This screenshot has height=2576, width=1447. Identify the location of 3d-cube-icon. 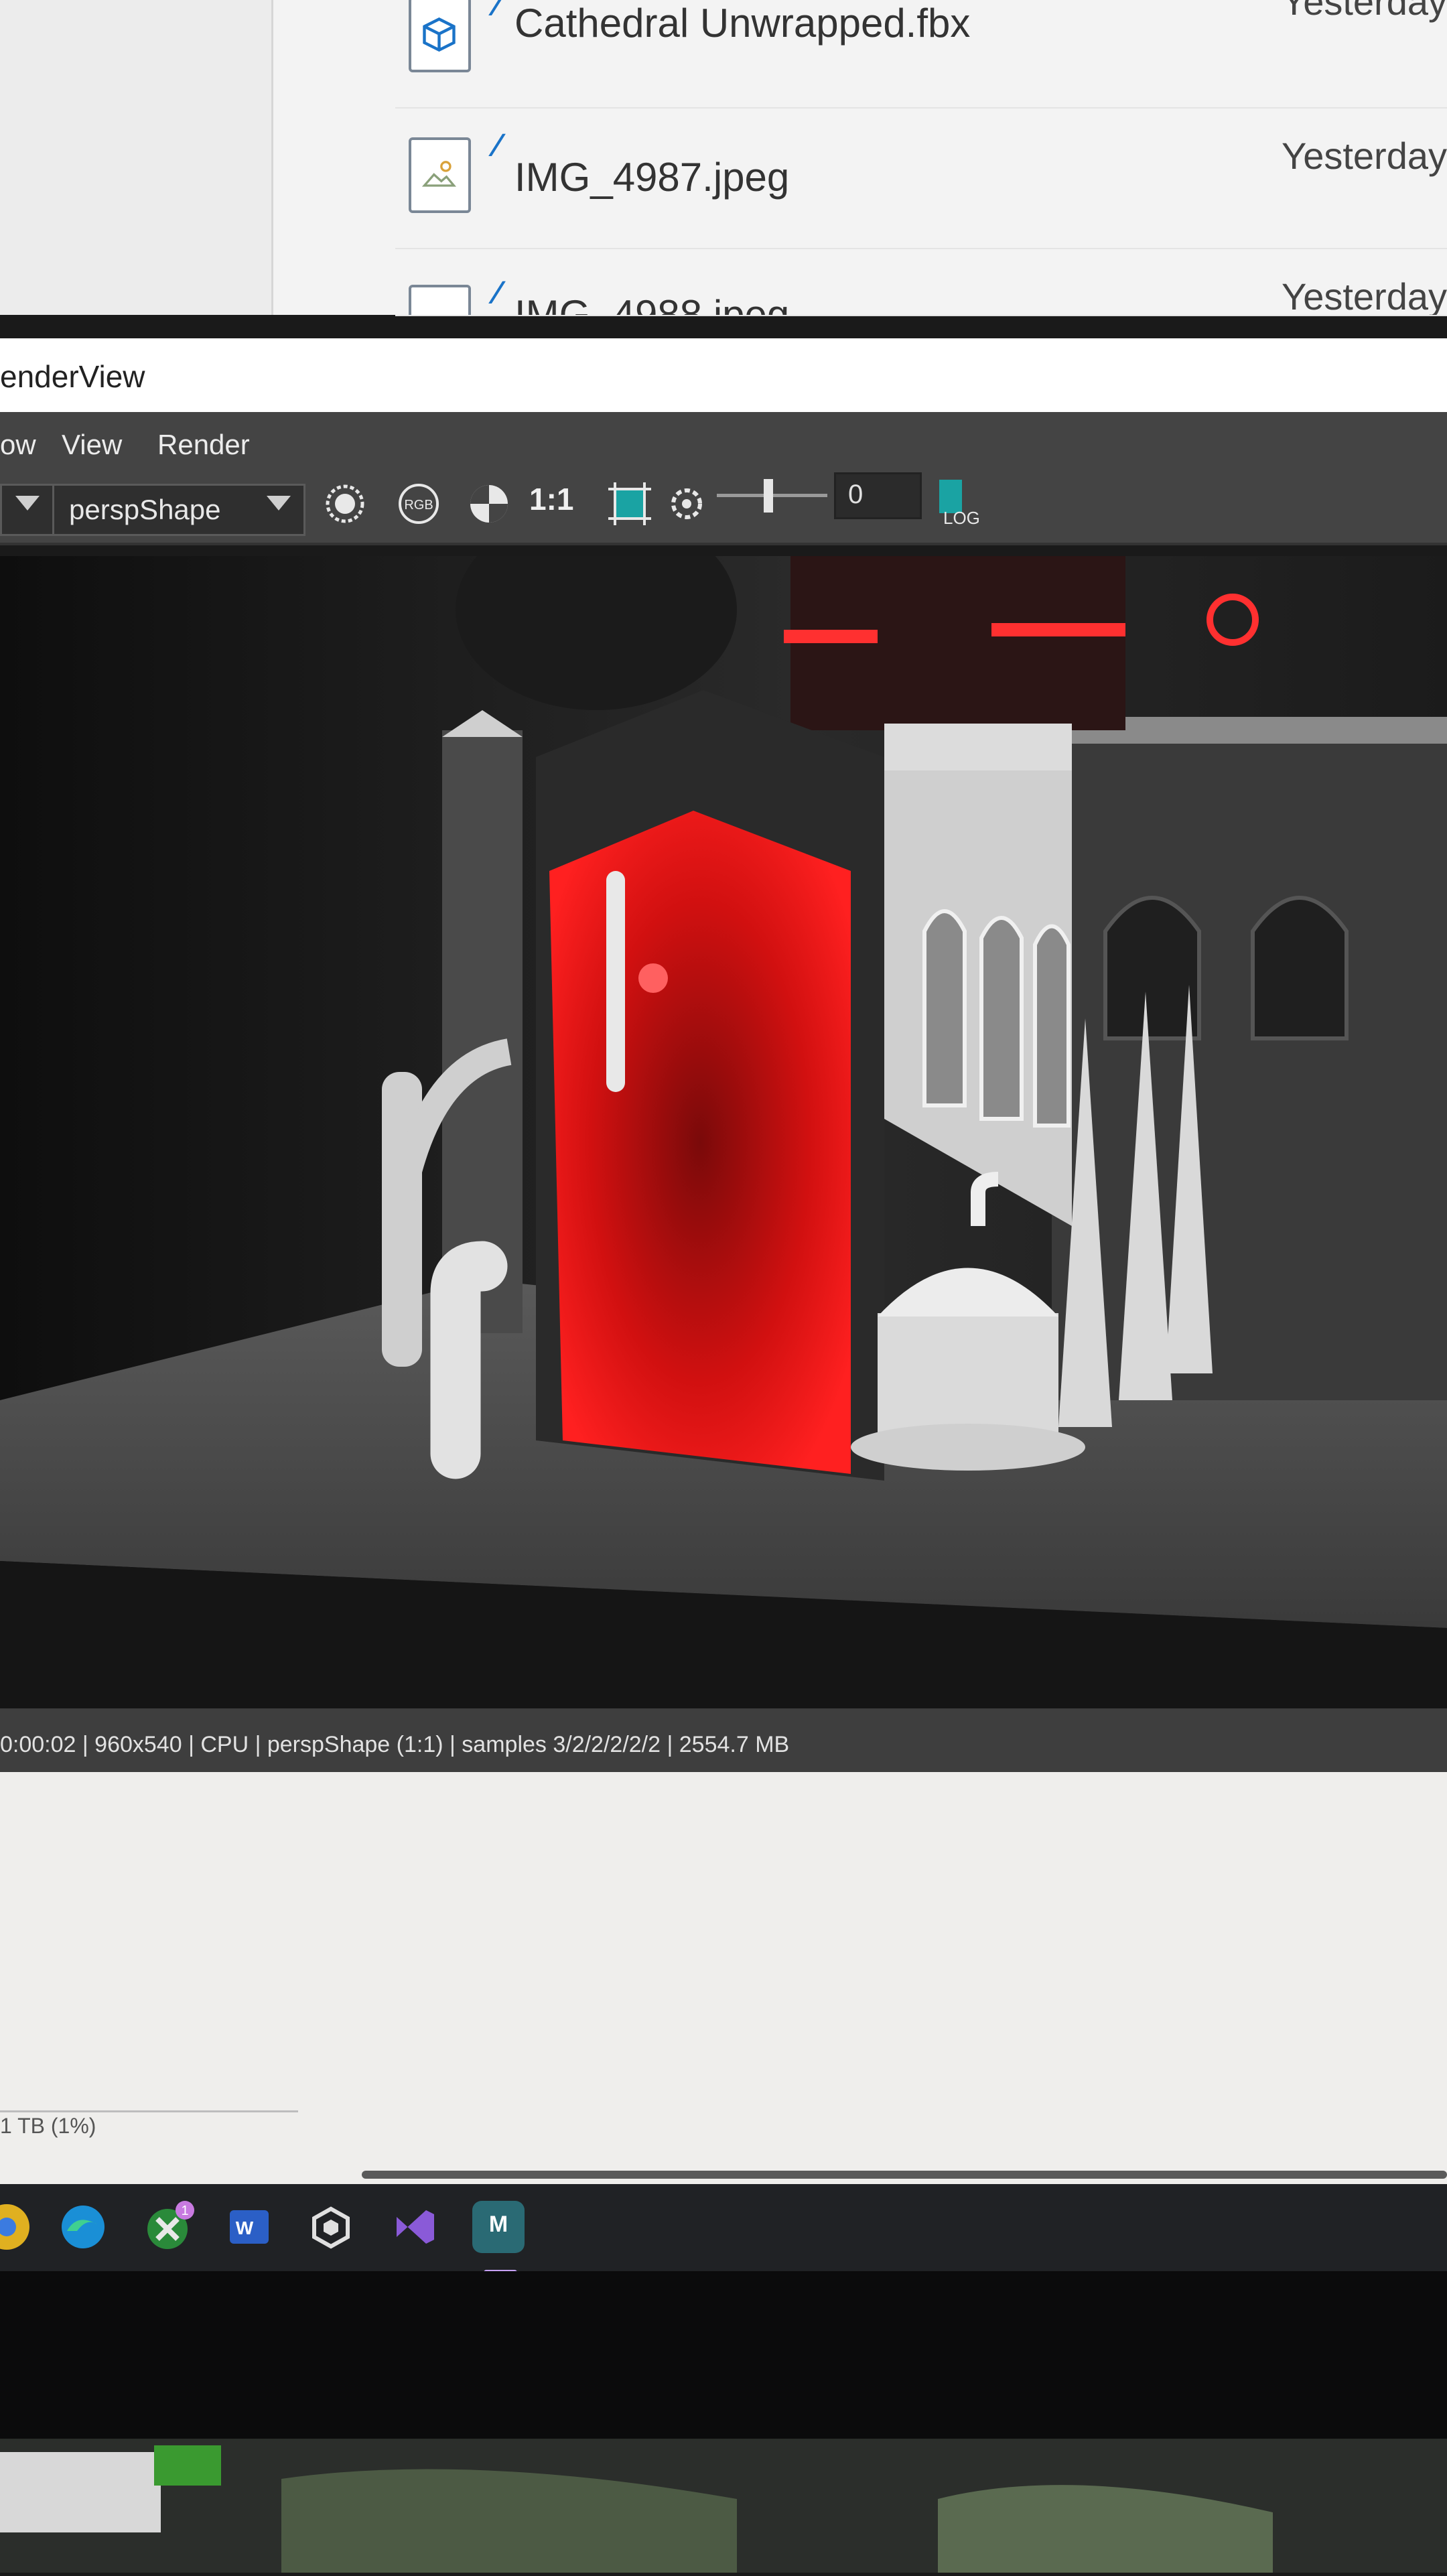
(440, 36).